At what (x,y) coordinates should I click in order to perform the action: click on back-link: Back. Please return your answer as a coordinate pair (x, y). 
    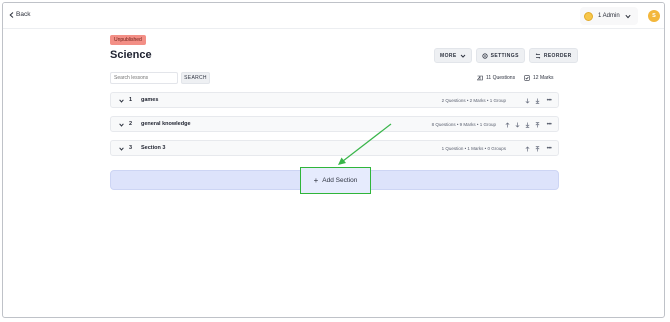
    Looking at the image, I should click on (19, 14).